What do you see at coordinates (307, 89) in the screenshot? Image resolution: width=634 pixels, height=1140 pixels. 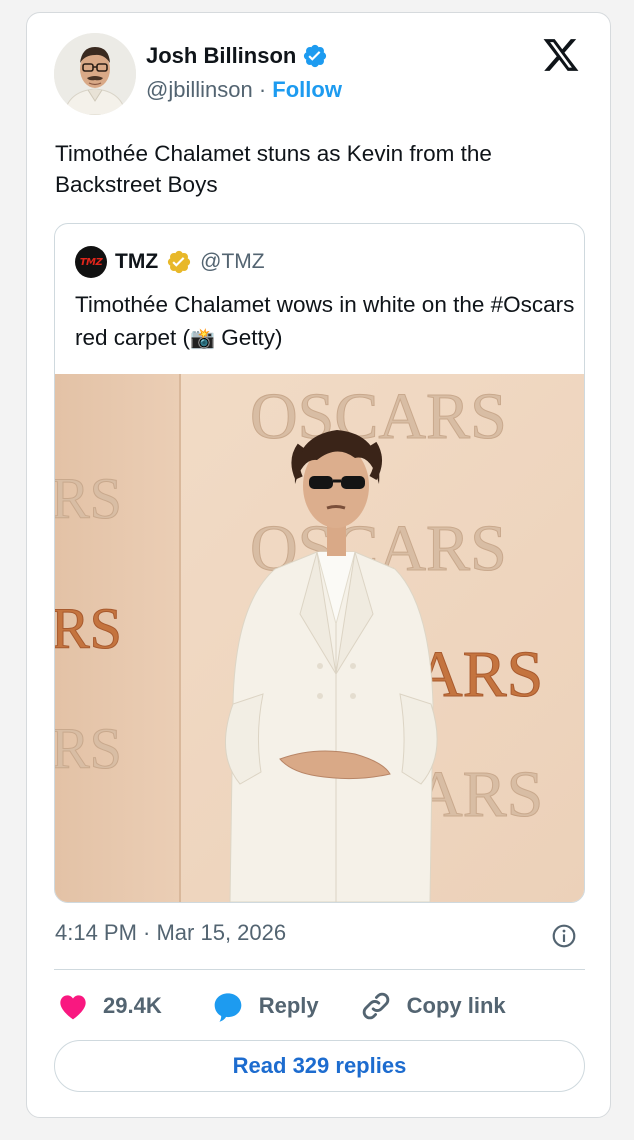 I see `follow-button: Follow` at bounding box center [307, 89].